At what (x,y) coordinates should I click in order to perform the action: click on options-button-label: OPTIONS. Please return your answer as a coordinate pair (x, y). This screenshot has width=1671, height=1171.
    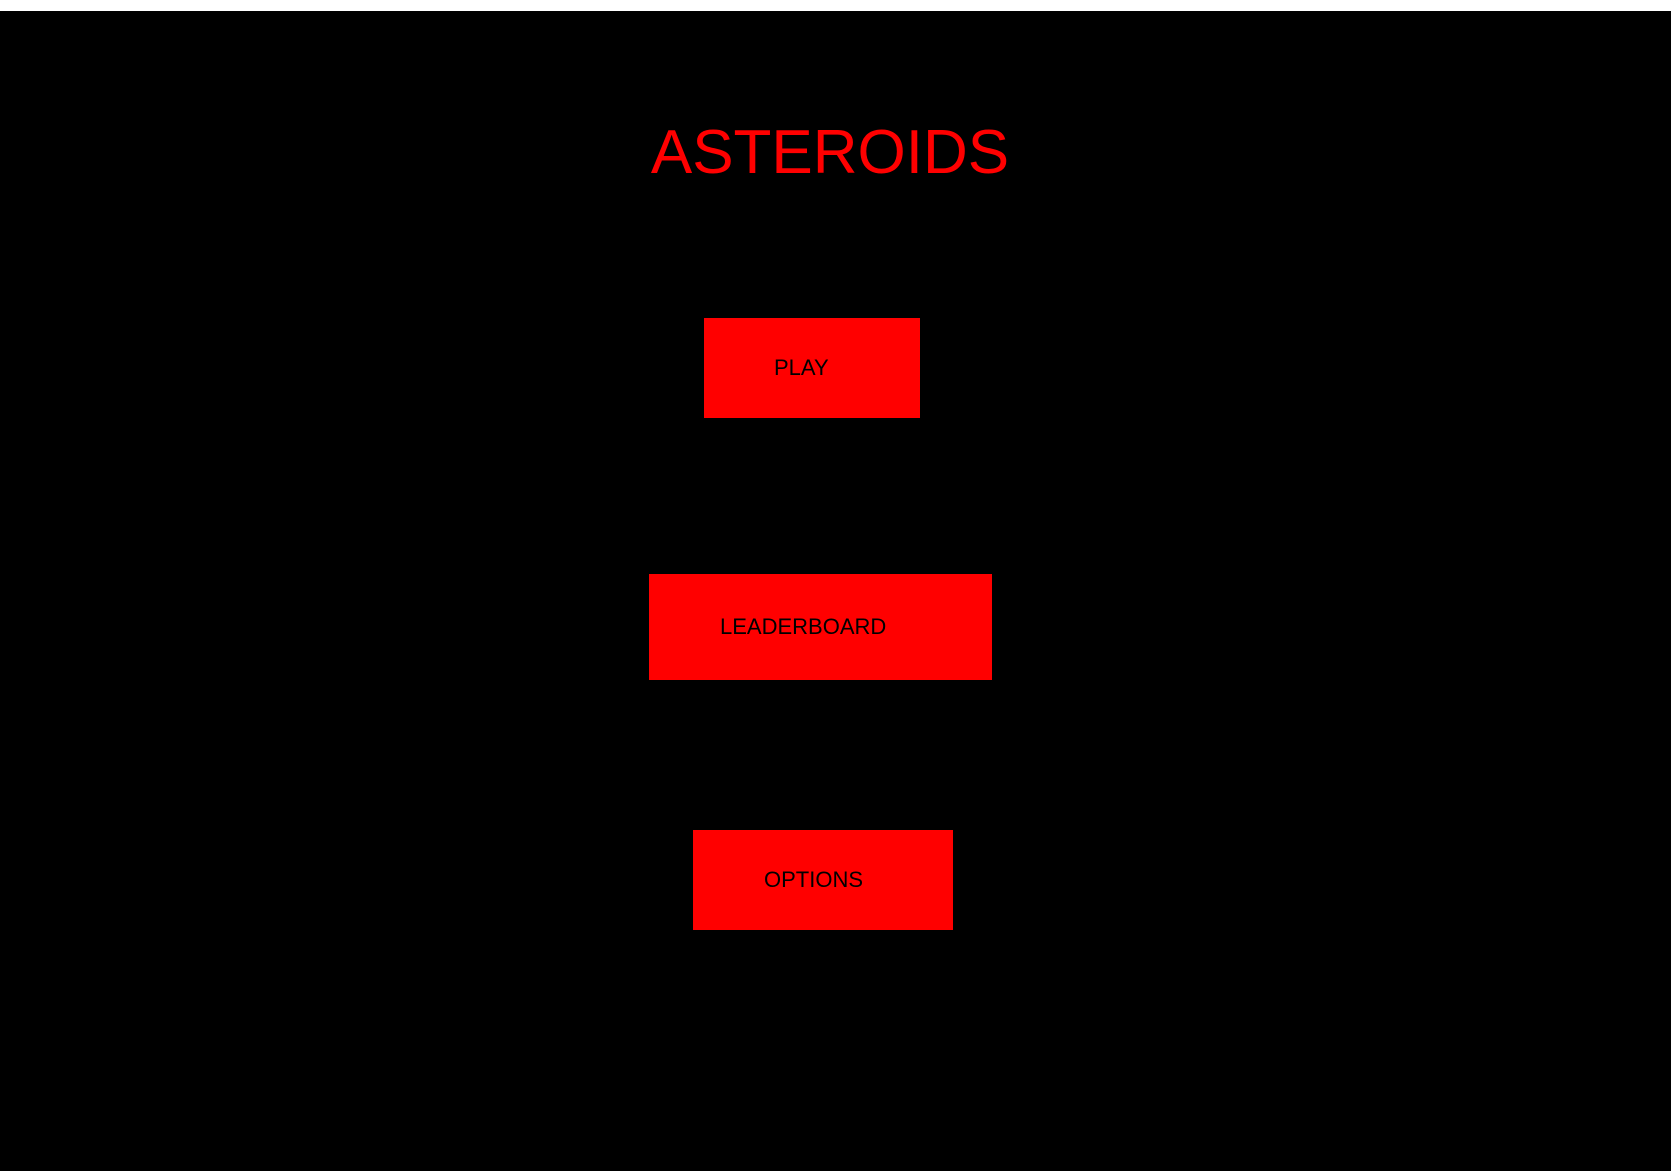
    Looking at the image, I should click on (814, 879).